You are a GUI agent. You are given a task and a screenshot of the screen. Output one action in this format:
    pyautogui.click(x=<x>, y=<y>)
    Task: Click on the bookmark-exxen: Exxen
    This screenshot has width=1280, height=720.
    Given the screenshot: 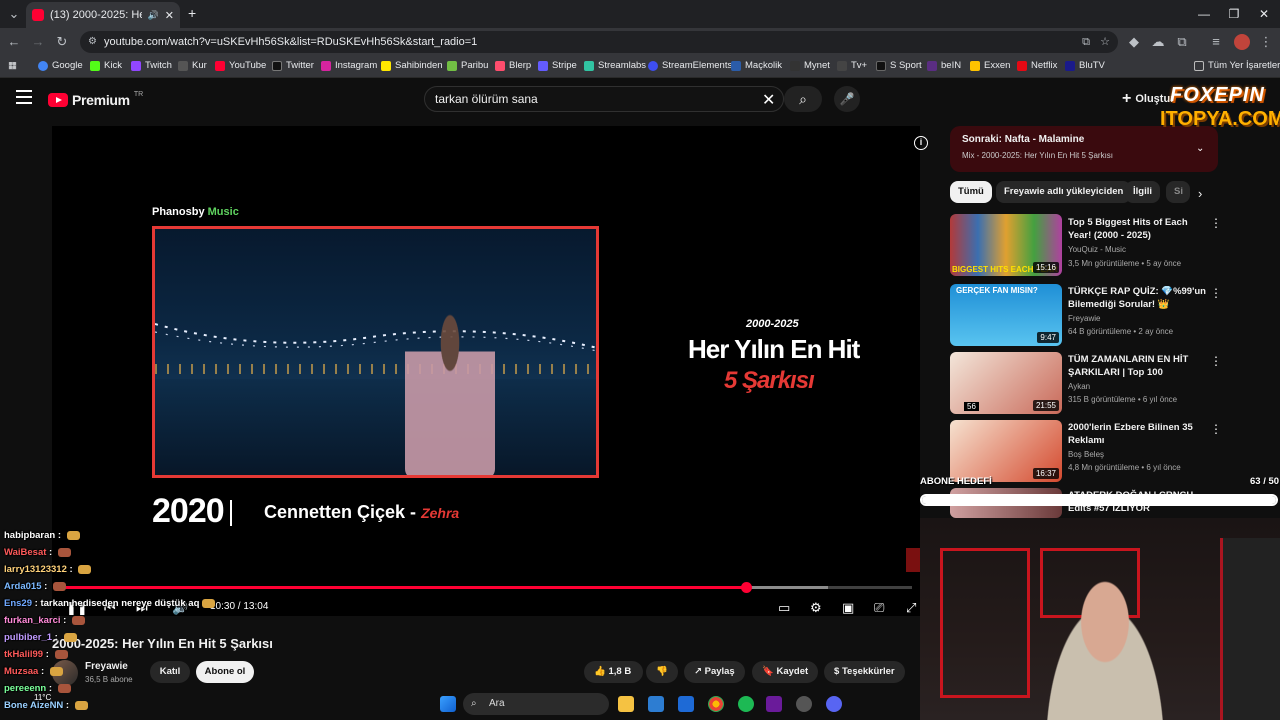 What is the action you would take?
    pyautogui.click(x=990, y=65)
    